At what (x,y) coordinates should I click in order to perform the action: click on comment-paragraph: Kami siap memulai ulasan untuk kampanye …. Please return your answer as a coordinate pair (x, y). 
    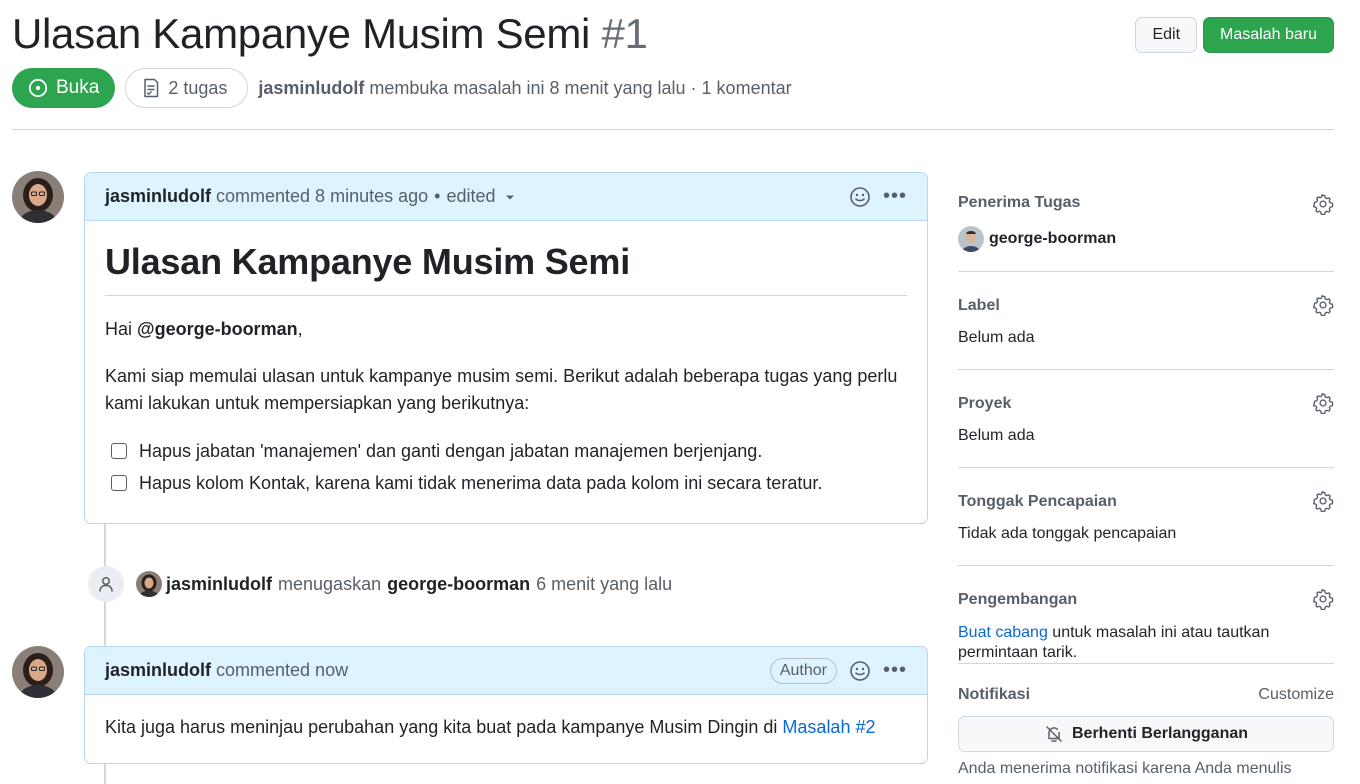
    Looking at the image, I should click on (501, 389).